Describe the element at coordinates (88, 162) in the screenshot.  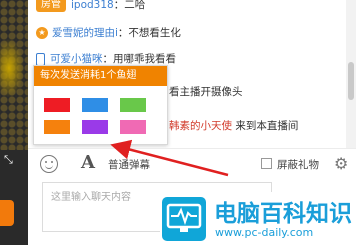
I see `font-style-icon: A` at that location.